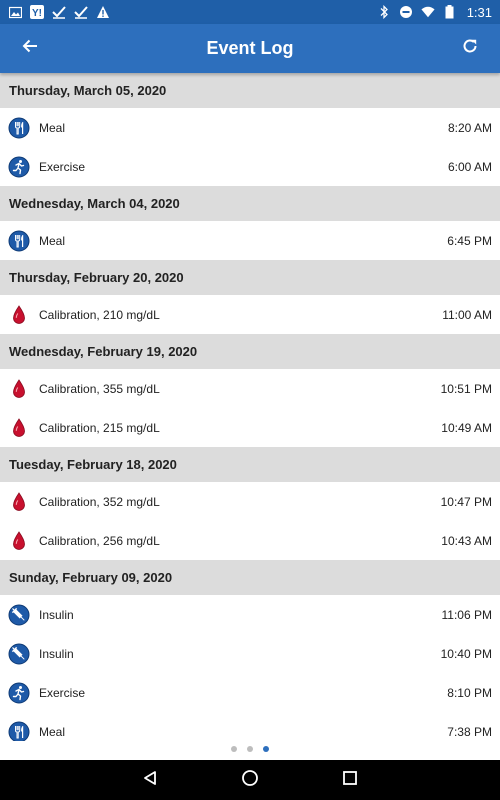 Image resolution: width=500 pixels, height=800 pixels. What do you see at coordinates (250, 577) in the screenshot?
I see `date-header: Sunday, February 09, 2020` at bounding box center [250, 577].